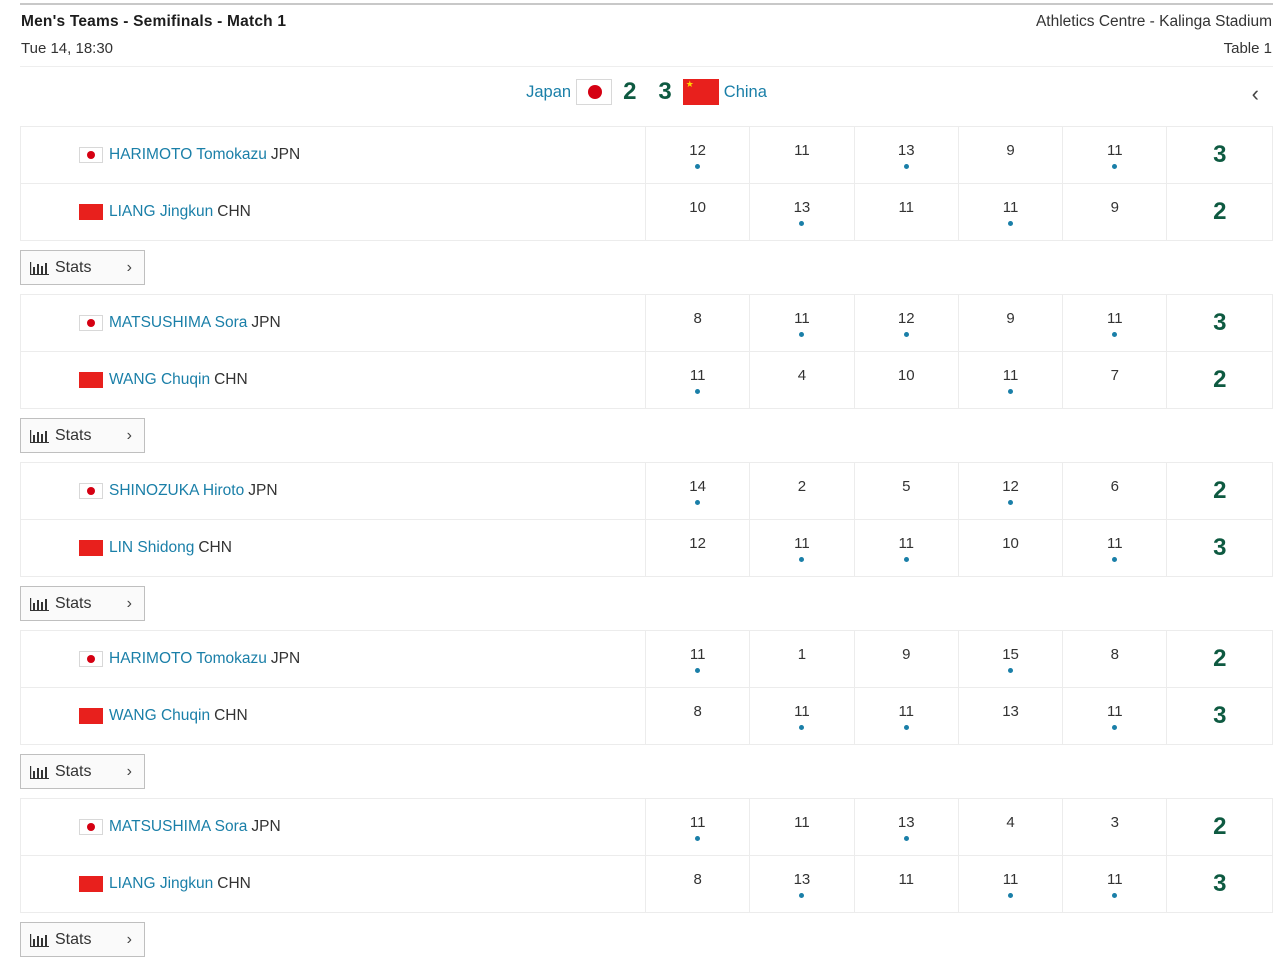  Describe the element at coordinates (263, 490) in the screenshot. I see `country-code: JPN` at that location.